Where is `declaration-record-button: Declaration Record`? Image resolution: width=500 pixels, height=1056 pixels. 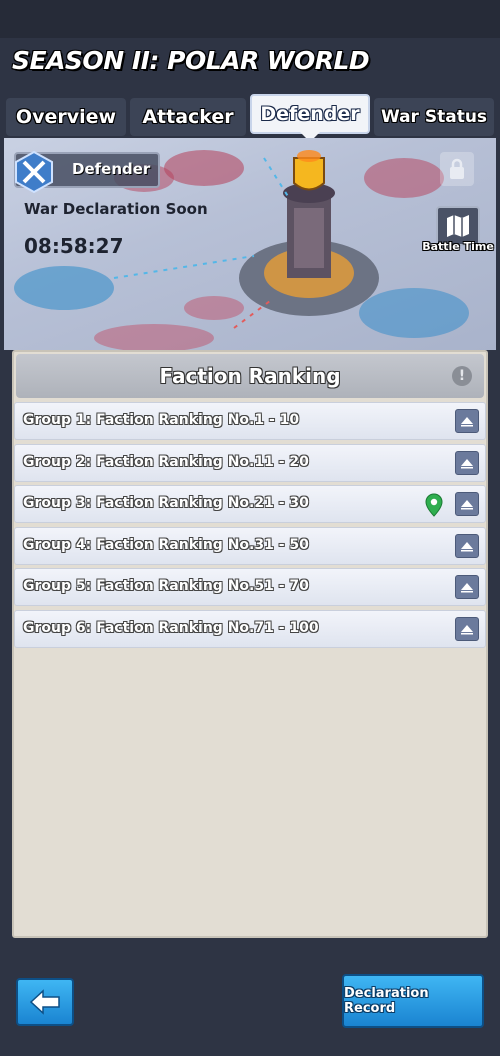 declaration-record-button: Declaration Record is located at coordinates (413, 1001).